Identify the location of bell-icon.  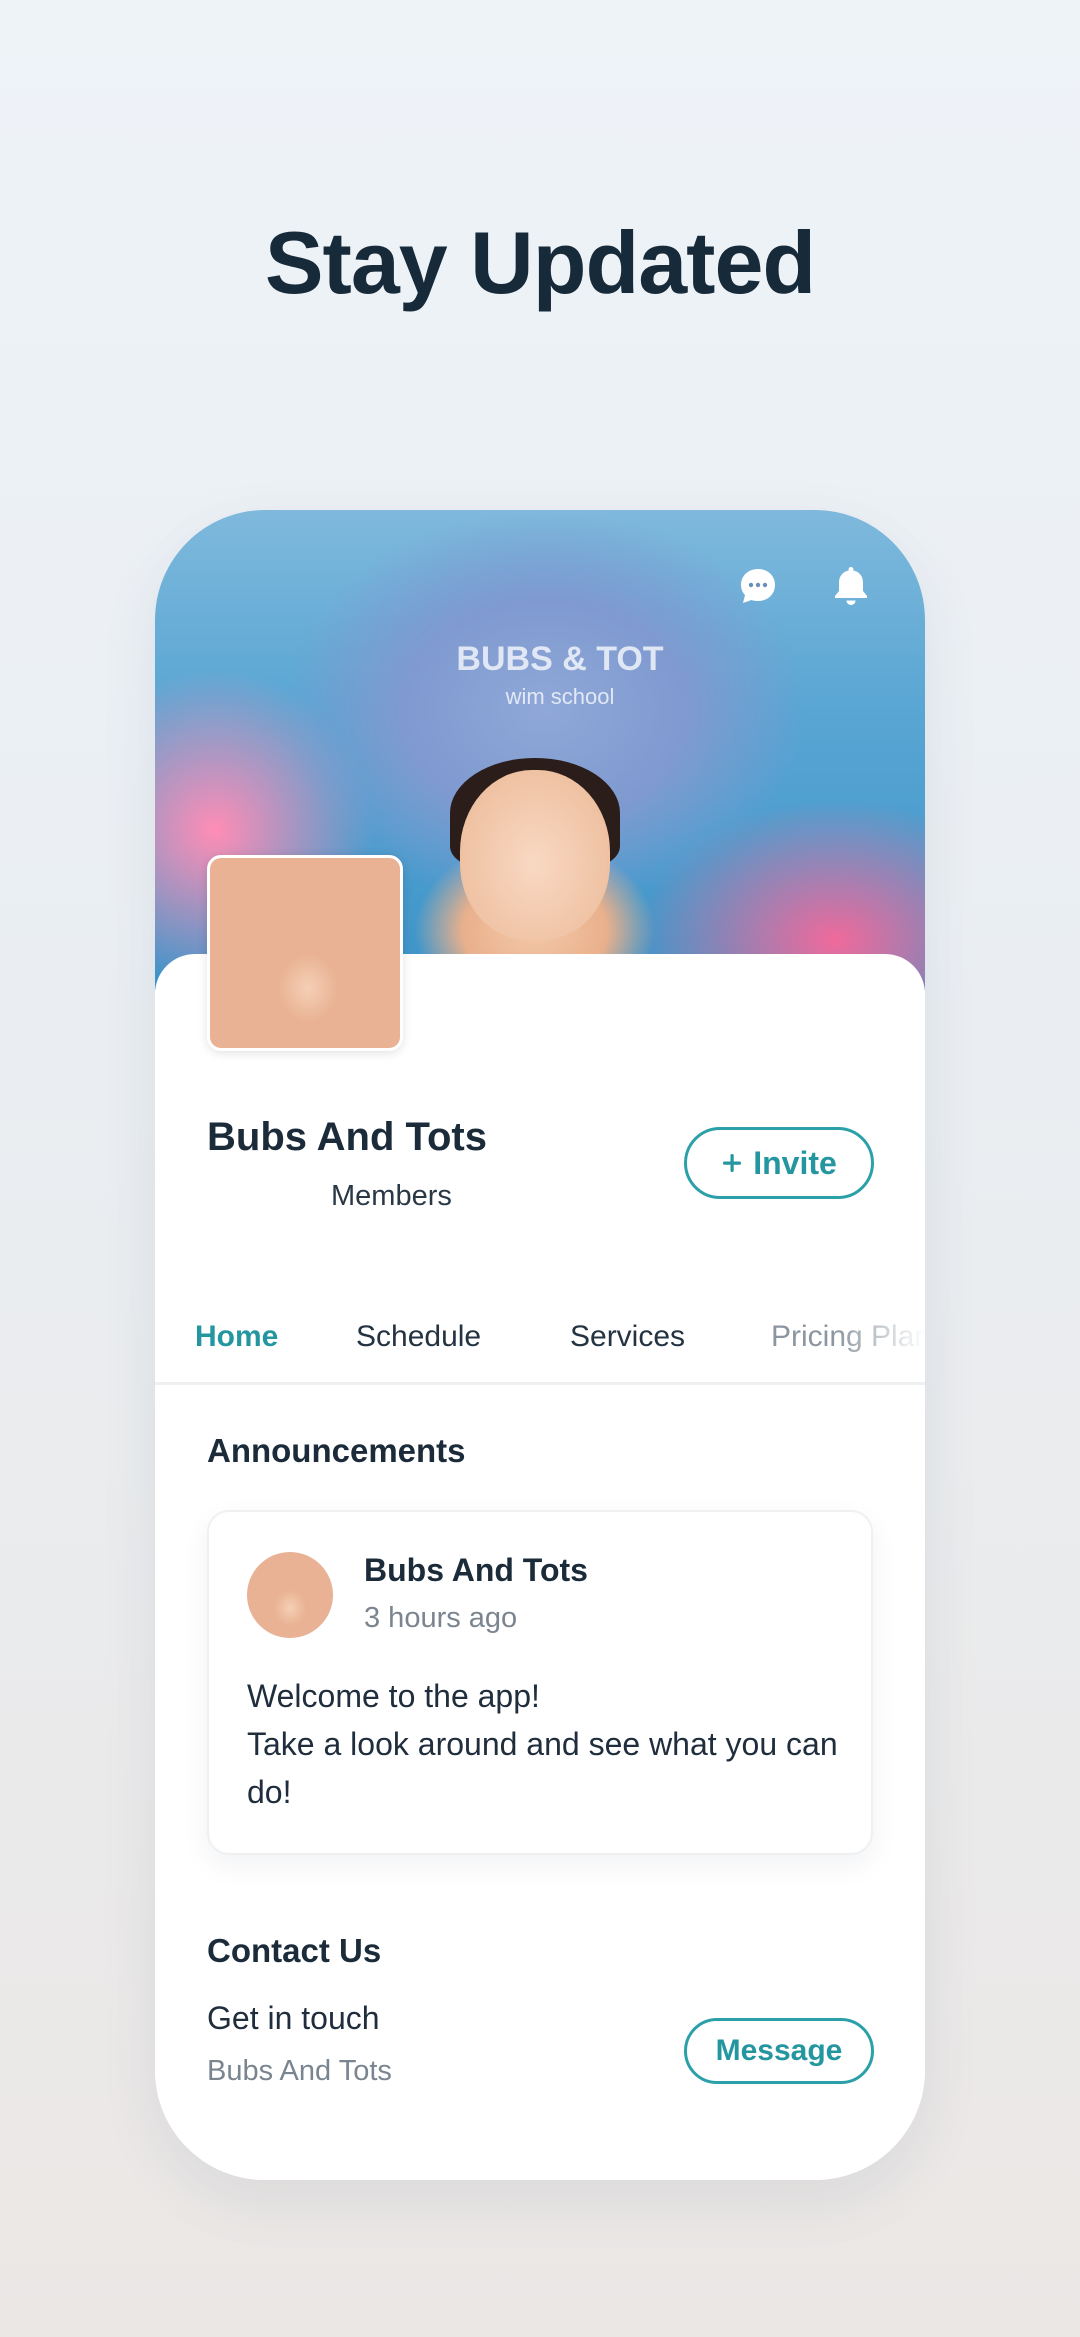
(851, 586).